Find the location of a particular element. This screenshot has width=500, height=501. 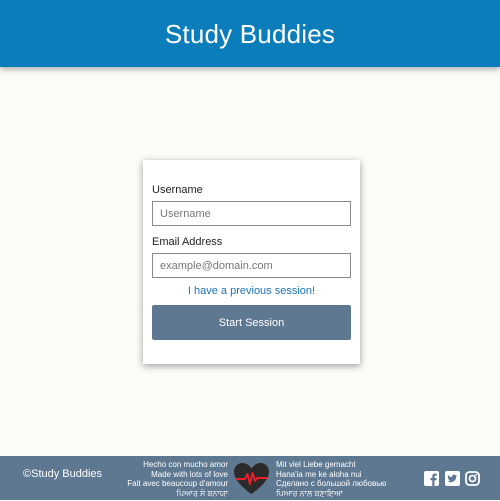

app-header: Study Buddies is located at coordinates (250, 33).